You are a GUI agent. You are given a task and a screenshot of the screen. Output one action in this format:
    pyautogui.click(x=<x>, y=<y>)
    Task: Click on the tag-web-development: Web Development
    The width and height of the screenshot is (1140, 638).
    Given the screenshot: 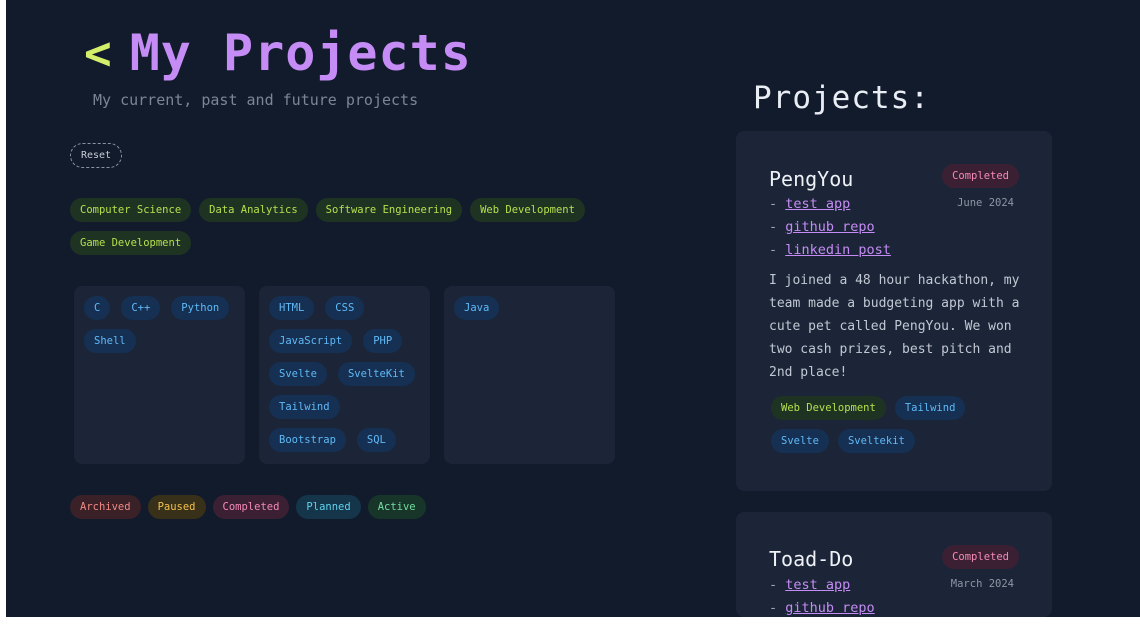 What is the action you would take?
    pyautogui.click(x=828, y=408)
    